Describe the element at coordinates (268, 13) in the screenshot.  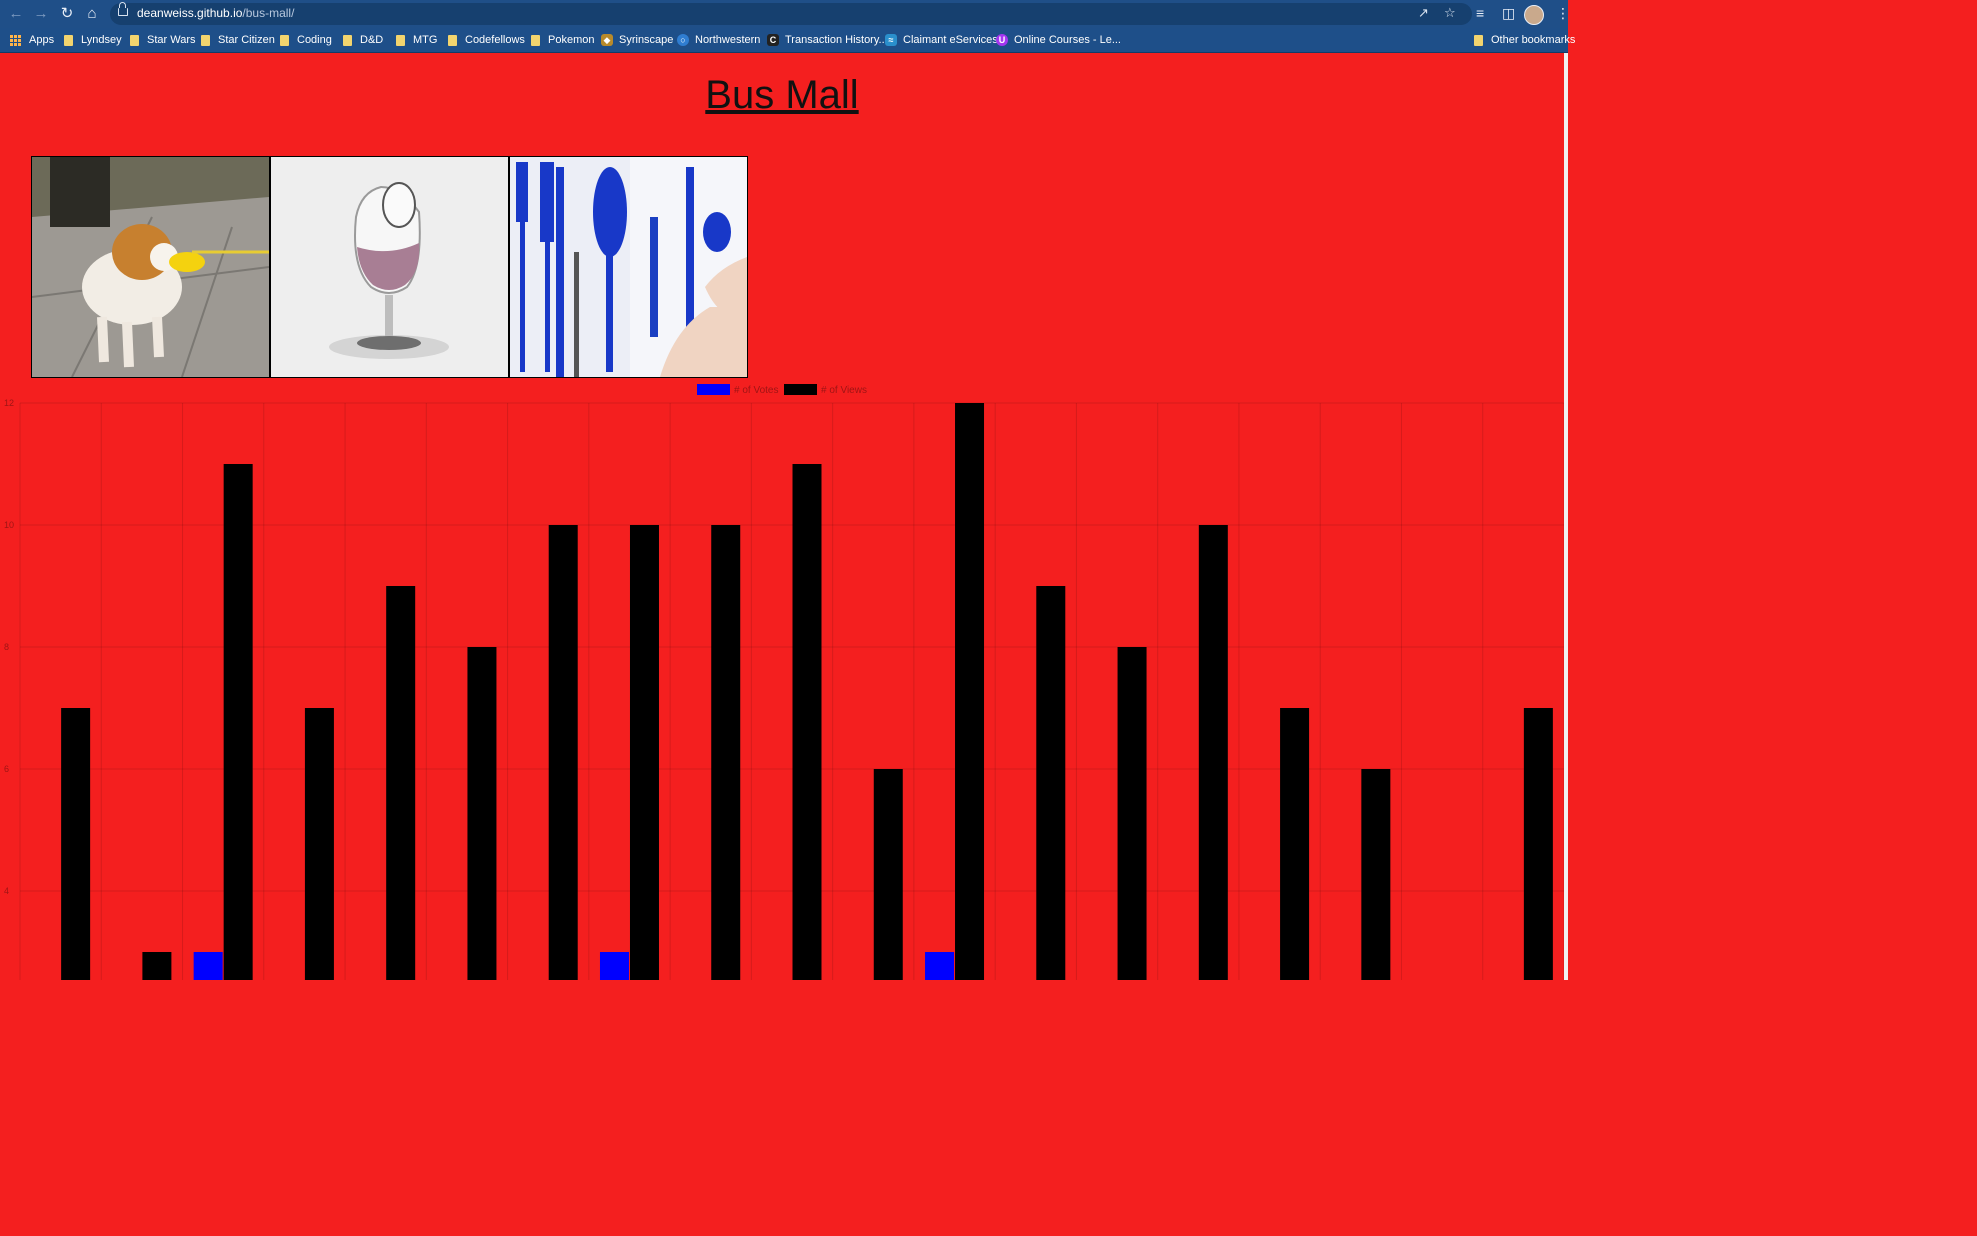
I see `url-path: /bus-mall/` at that location.